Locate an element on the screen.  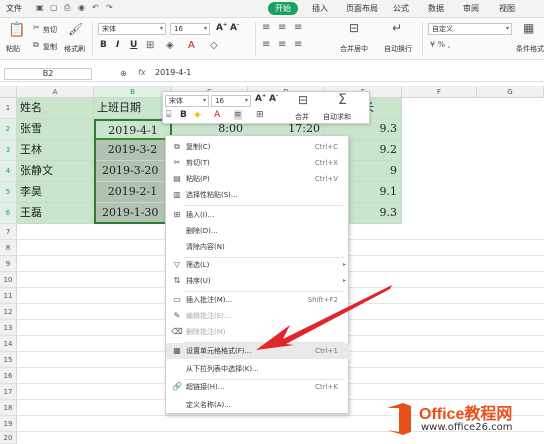
logo-url: www.office26.com is located at coordinates (467, 427).